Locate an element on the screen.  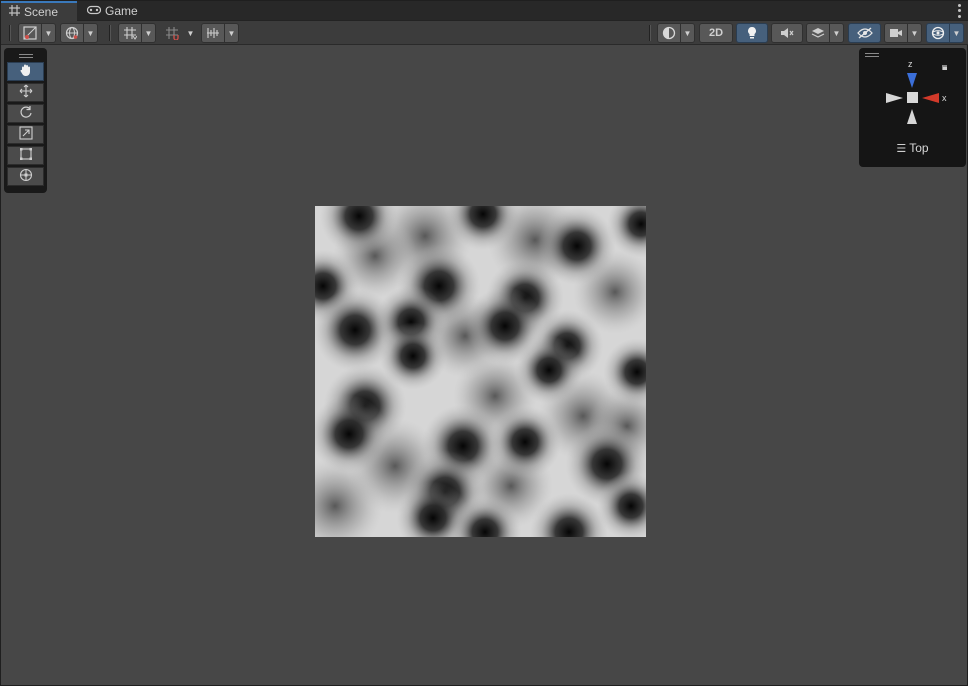
effects-dropdown: ▼ is located at coordinates (825, 33).